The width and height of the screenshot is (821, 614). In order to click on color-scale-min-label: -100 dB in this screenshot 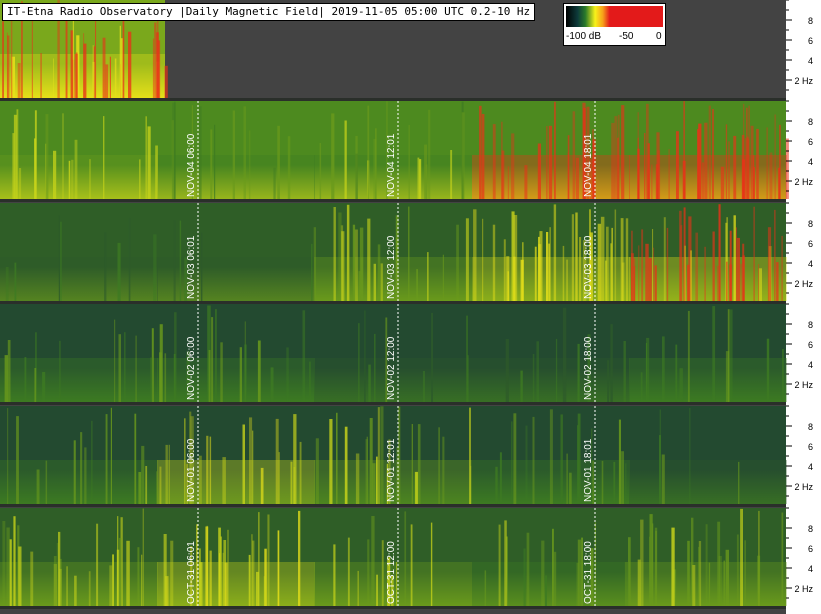, I will do `click(584, 36)`.